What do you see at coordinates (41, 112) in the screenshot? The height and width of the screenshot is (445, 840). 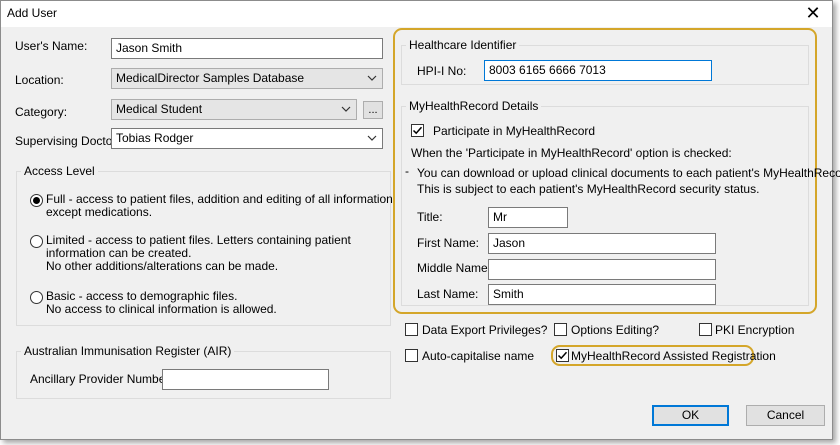 I see `category-label: Category:` at bounding box center [41, 112].